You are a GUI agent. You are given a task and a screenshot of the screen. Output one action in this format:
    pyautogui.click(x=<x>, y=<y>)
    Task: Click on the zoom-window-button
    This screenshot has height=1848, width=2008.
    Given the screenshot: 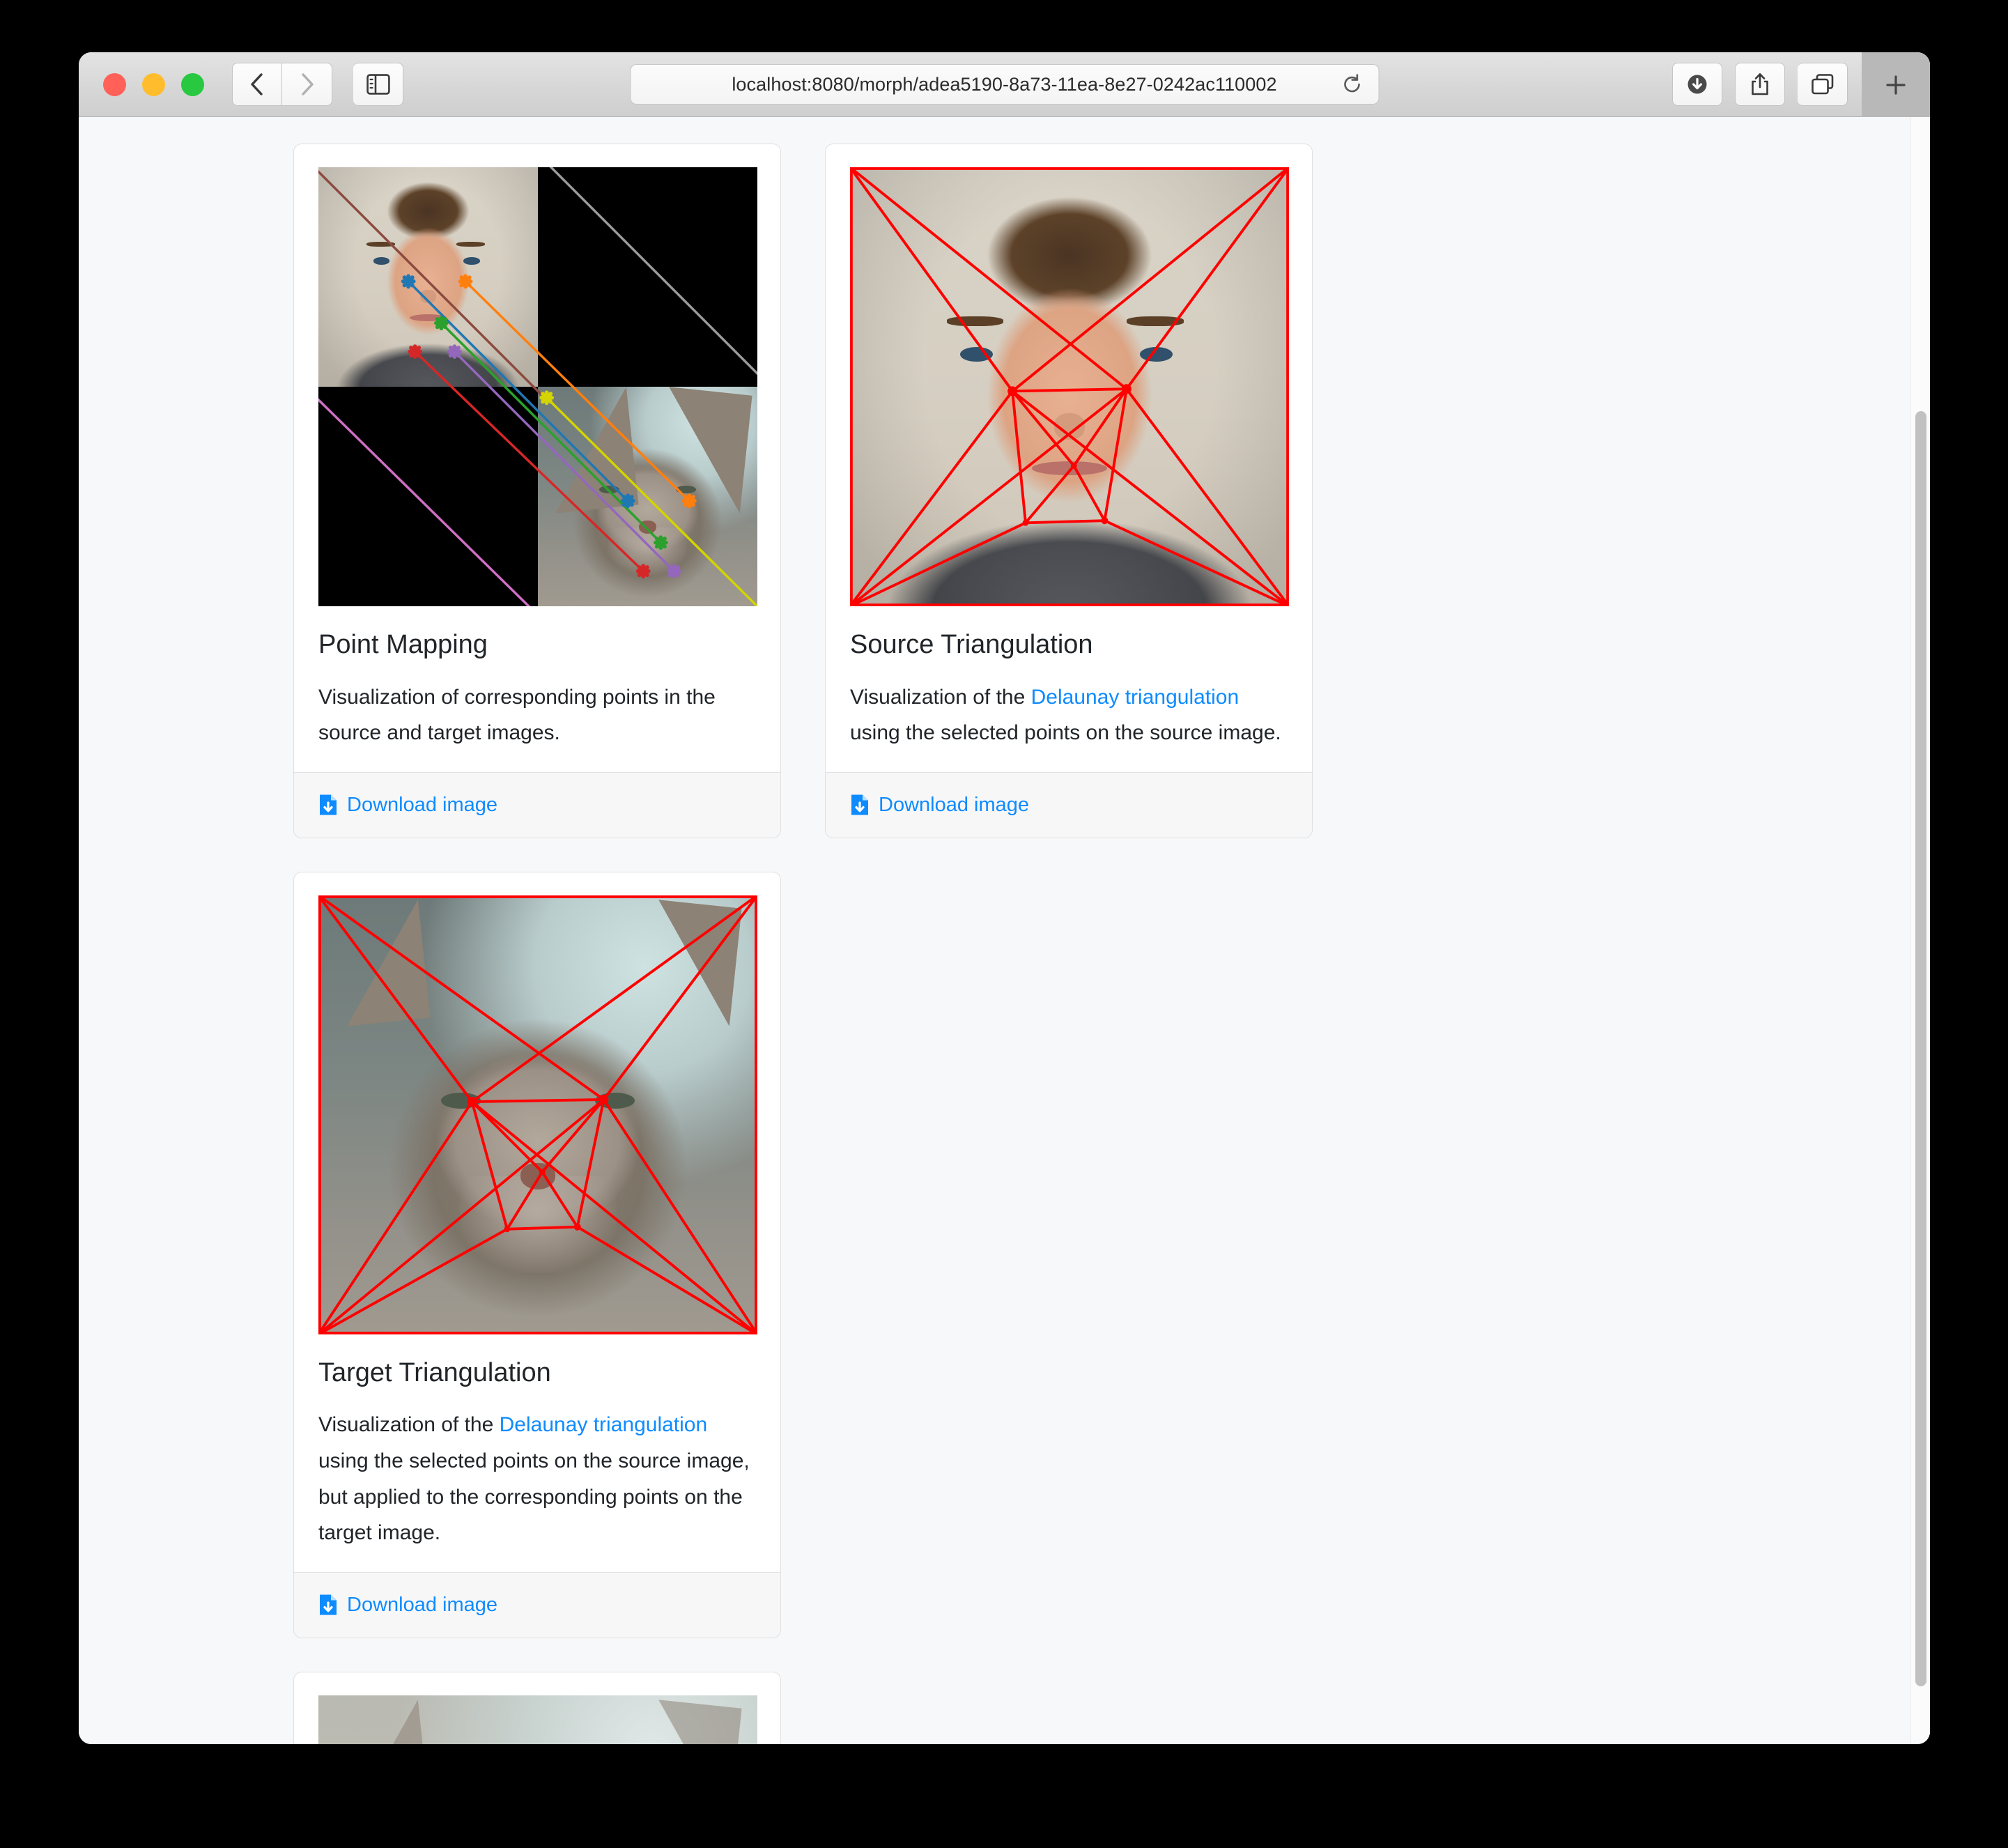 What is the action you would take?
    pyautogui.click(x=192, y=84)
    